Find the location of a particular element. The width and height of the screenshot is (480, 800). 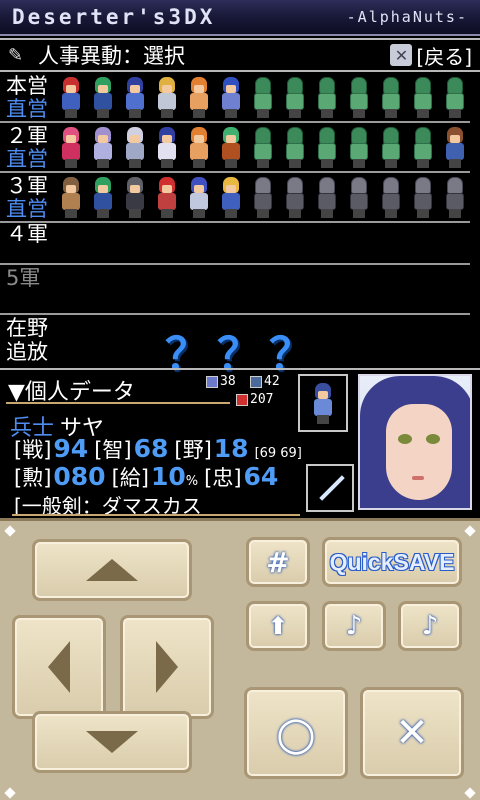

screen-title: 人事異動：選択 is located at coordinates (111, 56).